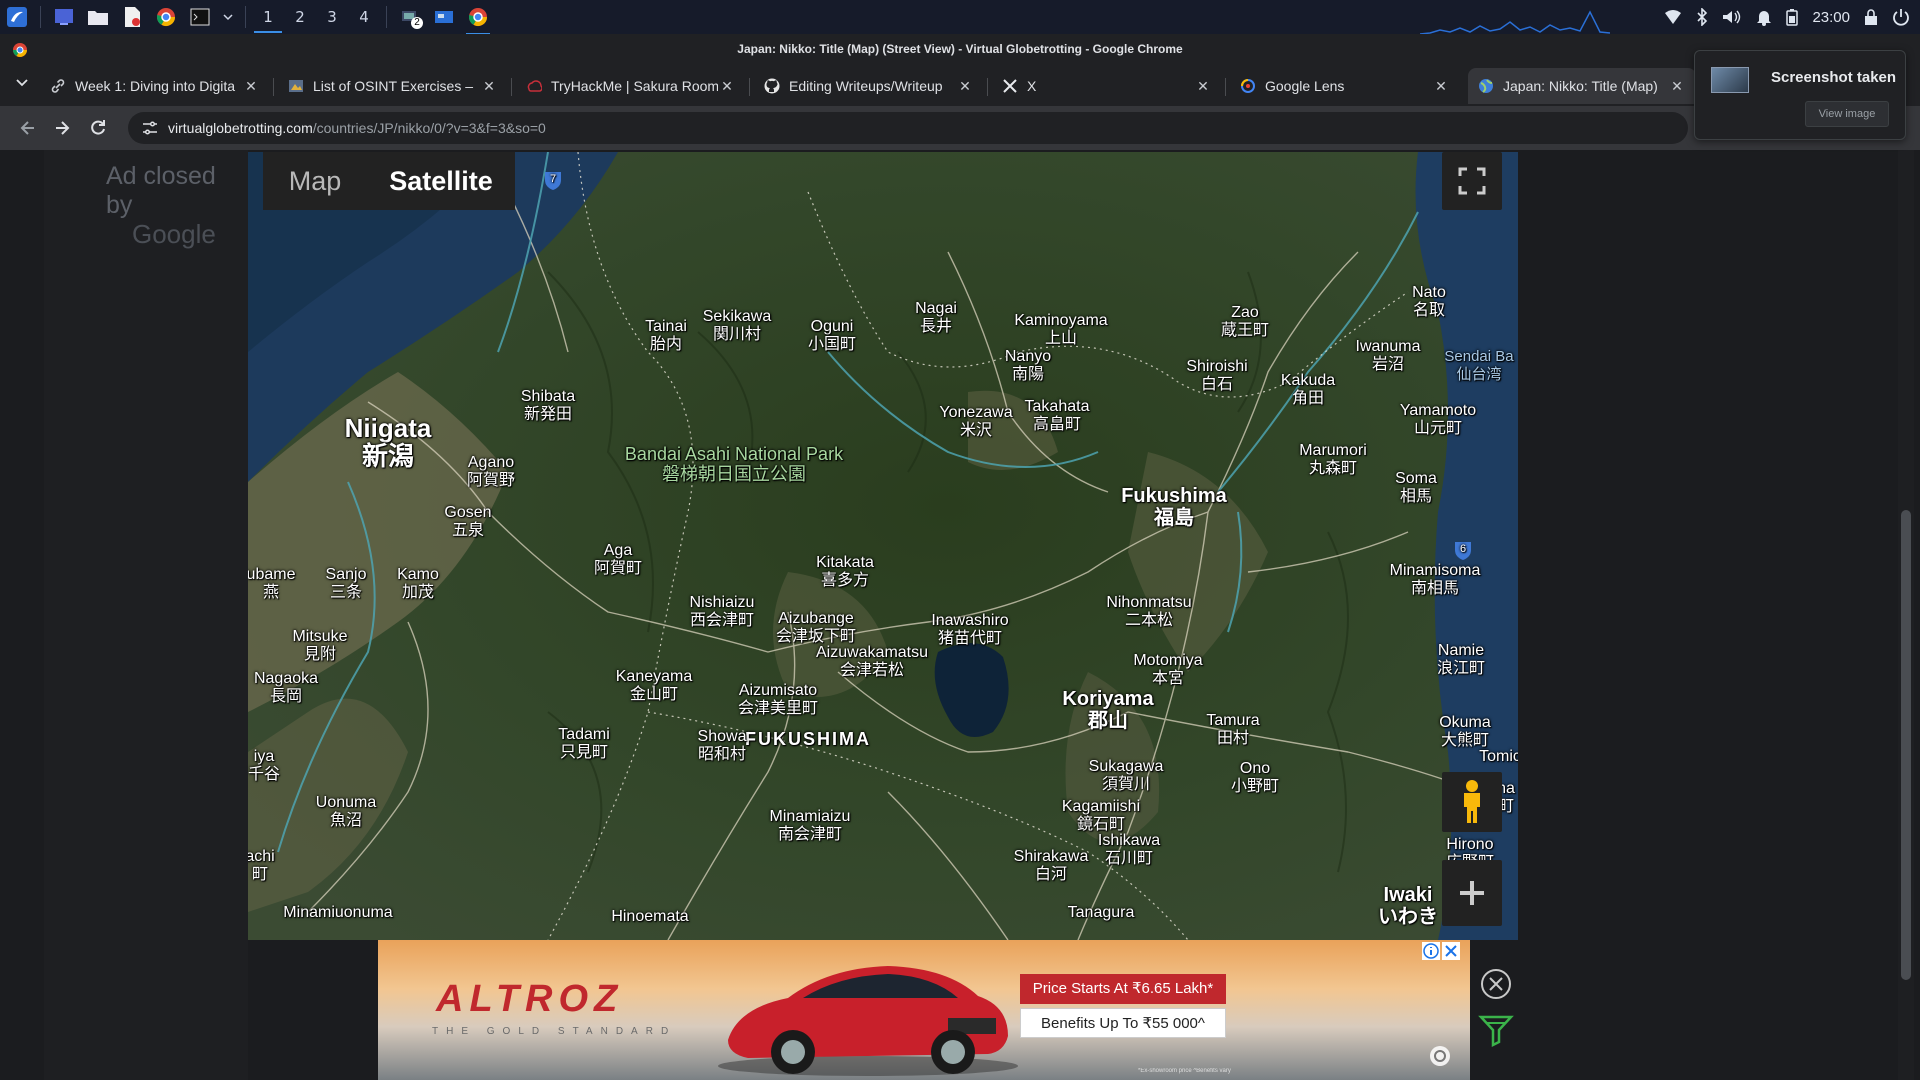 This screenshot has width=1920, height=1080. What do you see at coordinates (975, 430) in the screenshot?
I see `place-name-jp: 米沢` at bounding box center [975, 430].